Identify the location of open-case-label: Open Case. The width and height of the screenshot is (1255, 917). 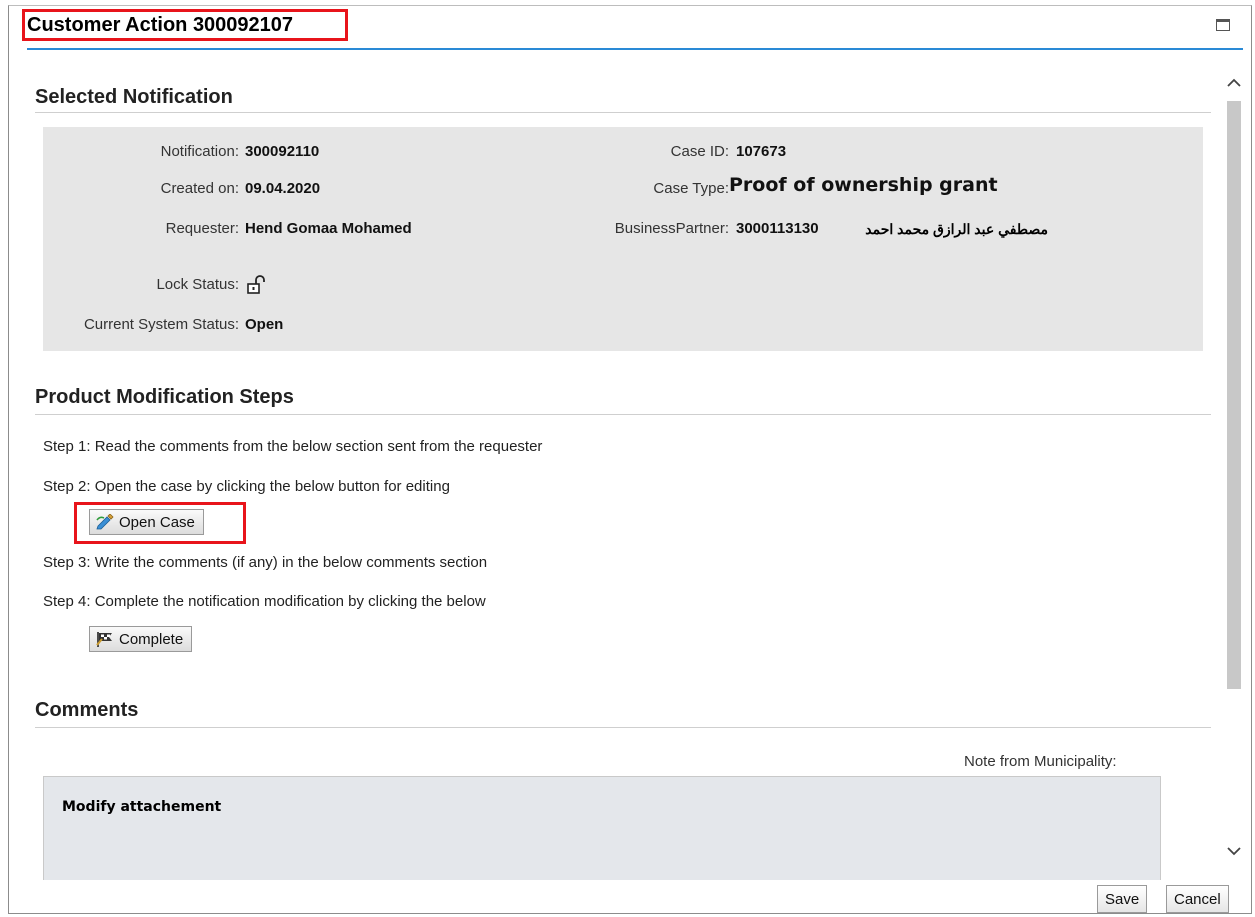
(157, 522).